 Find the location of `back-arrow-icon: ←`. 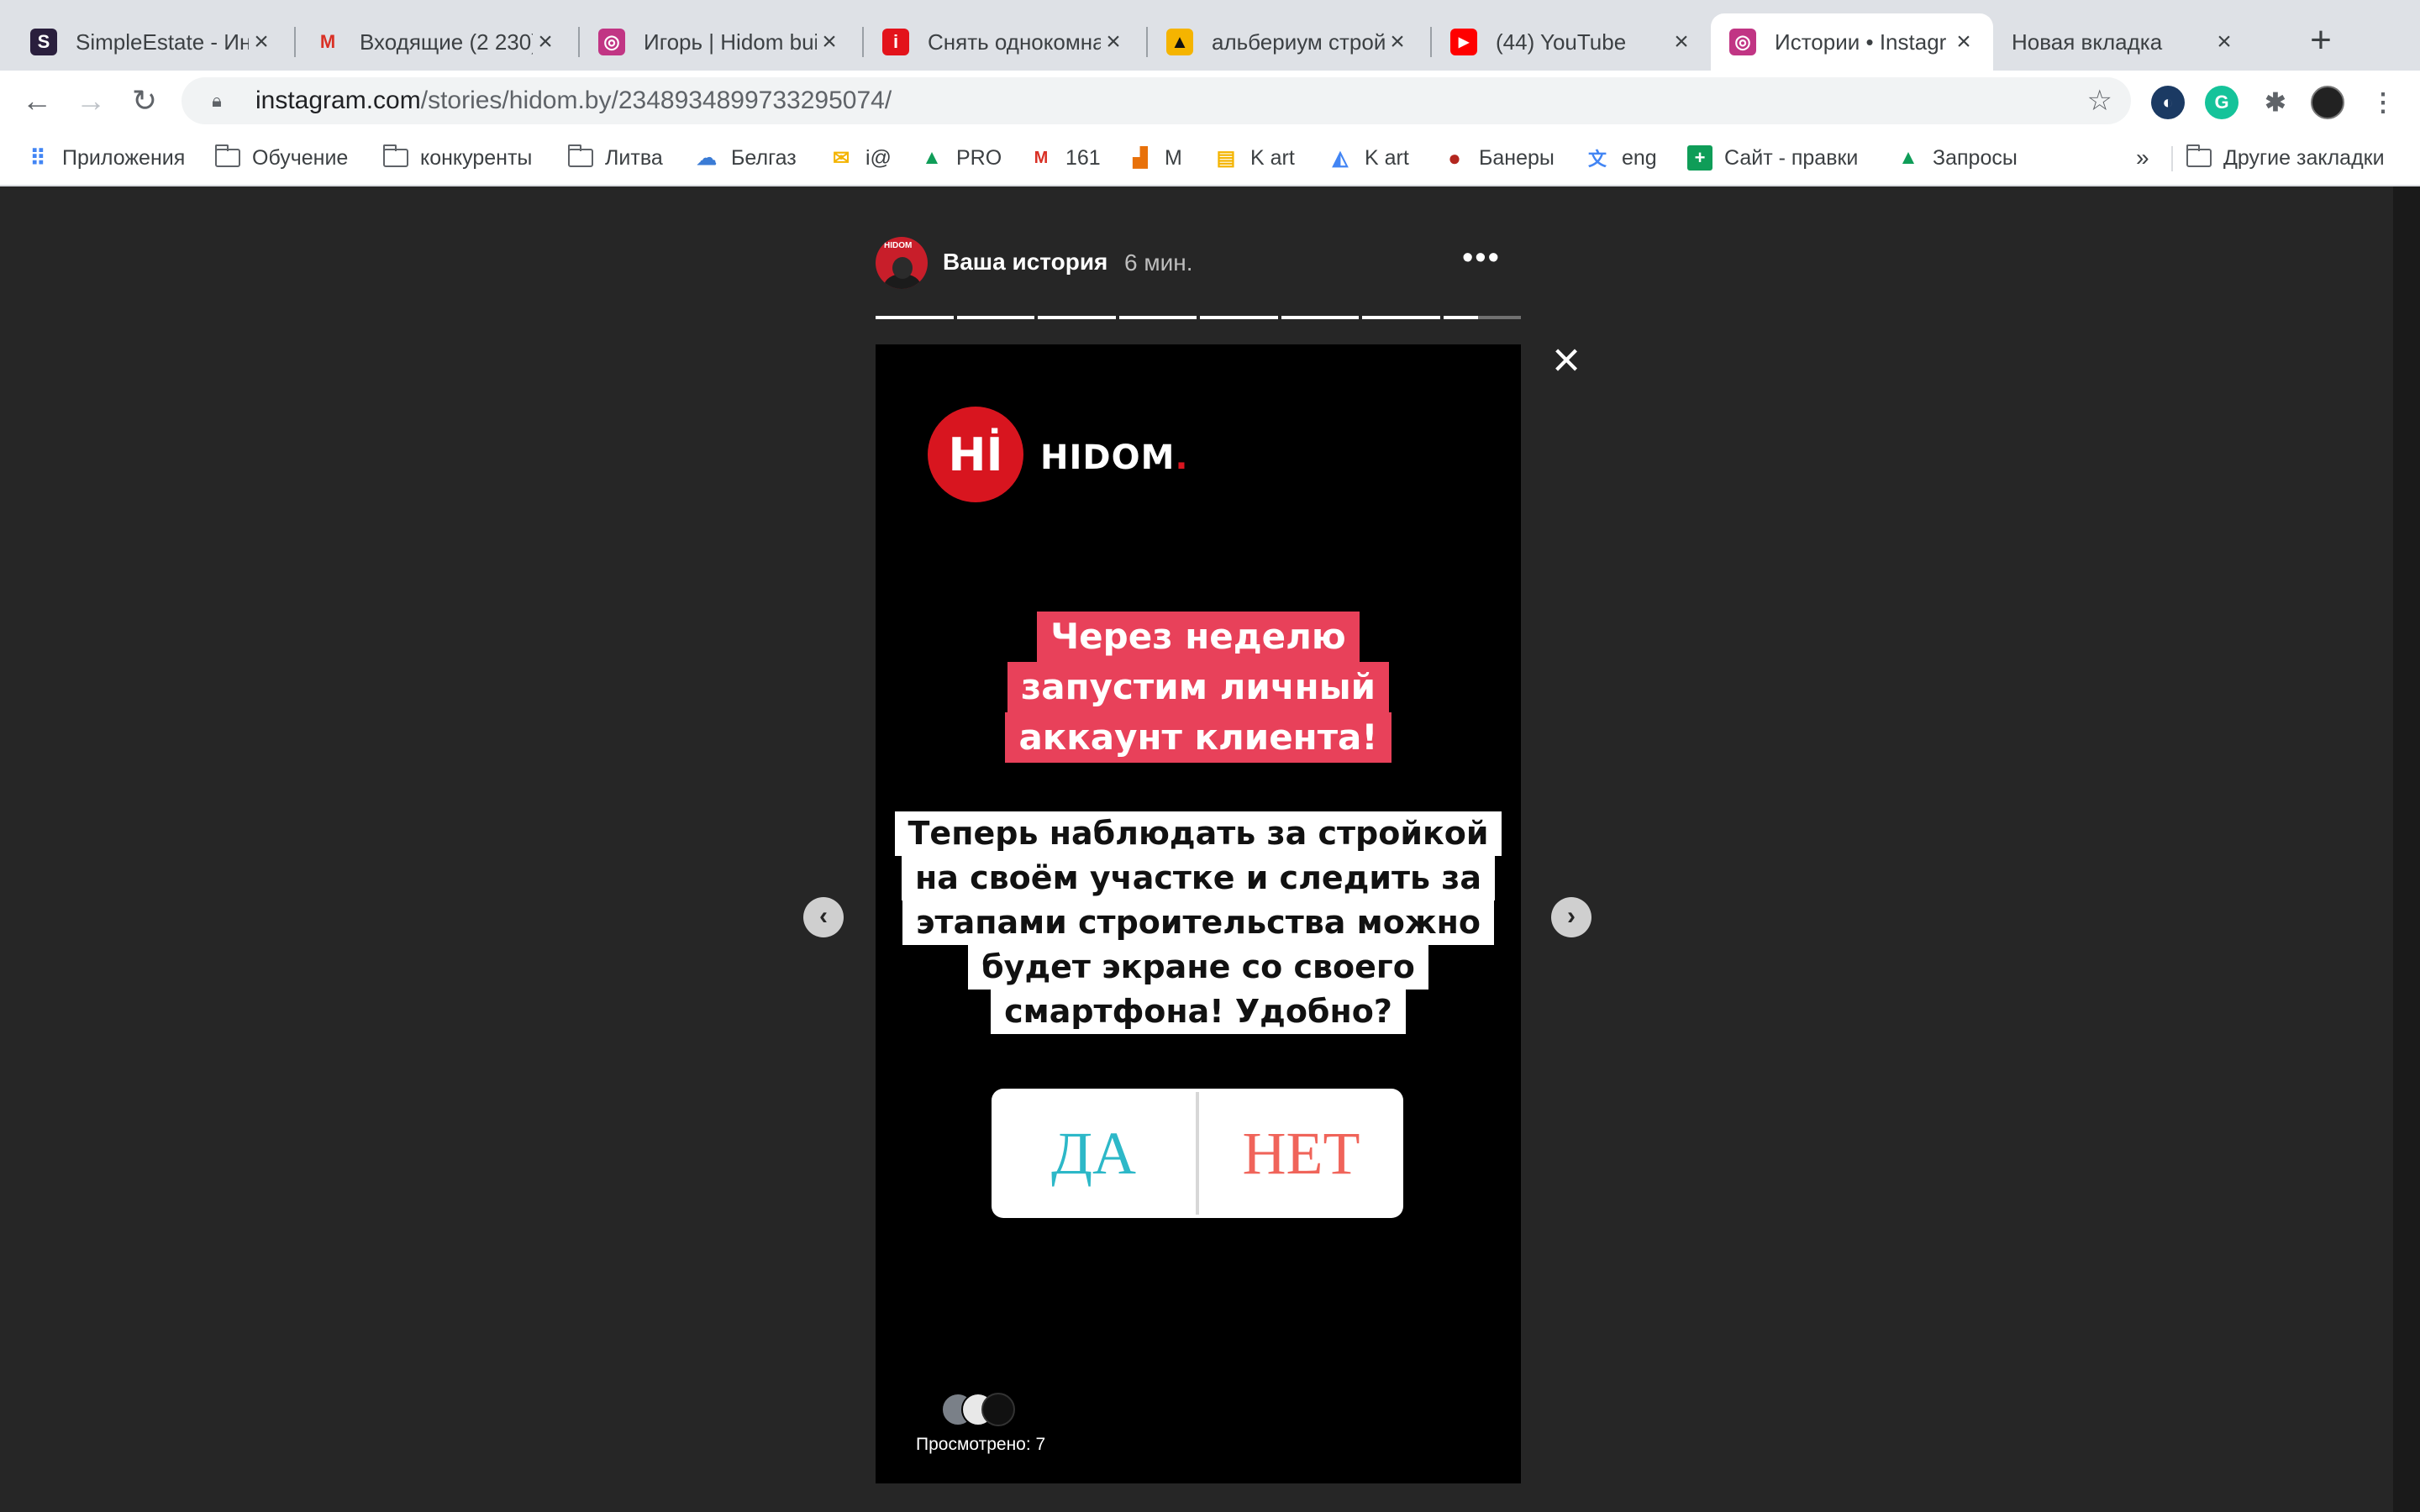

back-arrow-icon: ← is located at coordinates (37, 101).